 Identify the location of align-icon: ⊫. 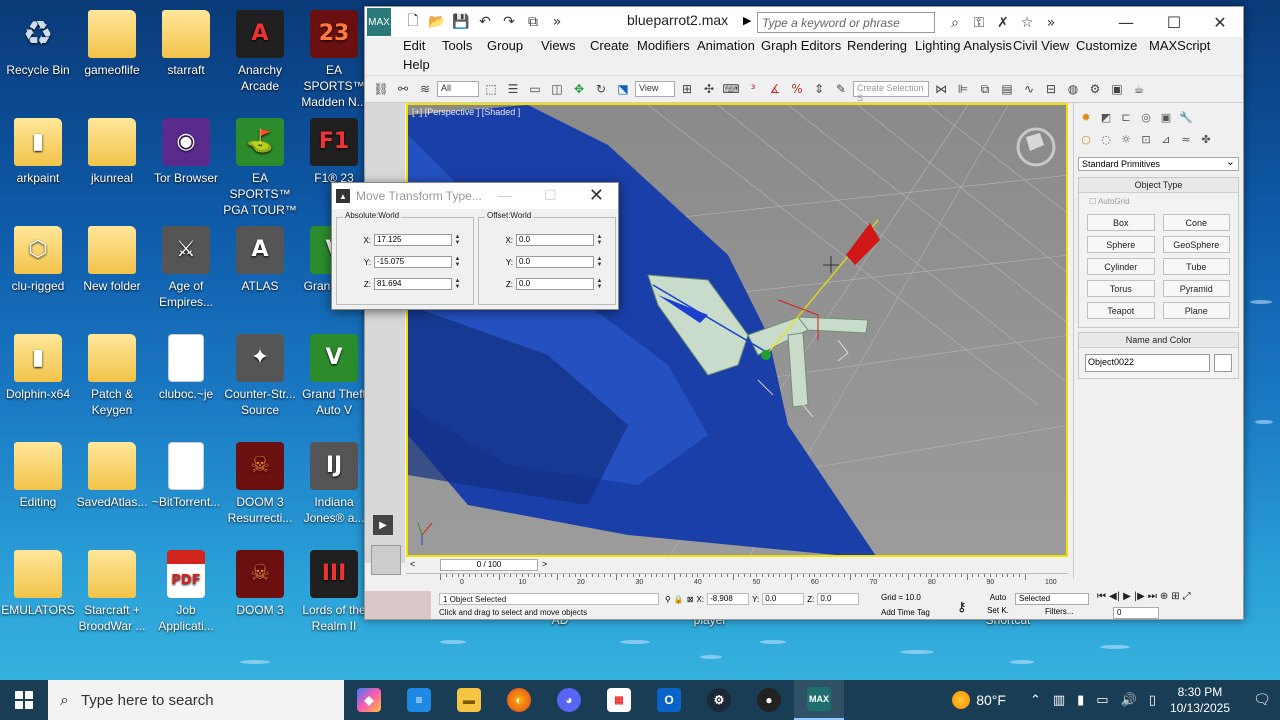
(963, 89).